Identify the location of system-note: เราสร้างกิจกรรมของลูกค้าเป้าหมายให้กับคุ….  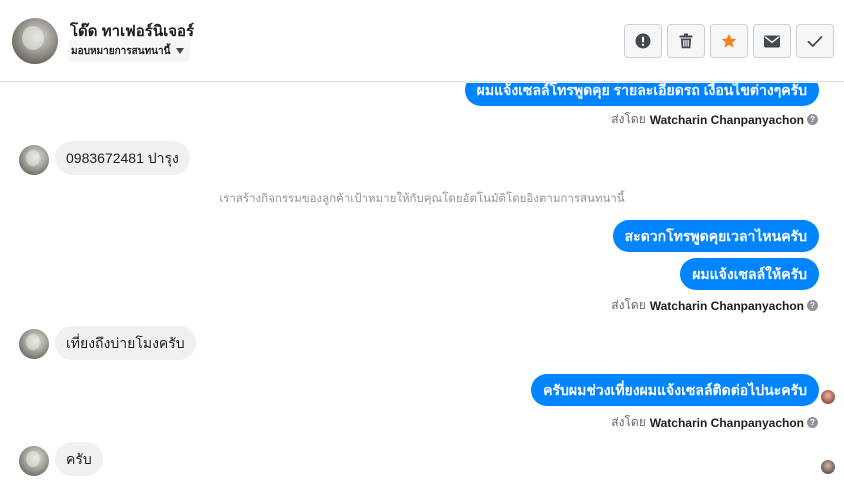
(422, 199).